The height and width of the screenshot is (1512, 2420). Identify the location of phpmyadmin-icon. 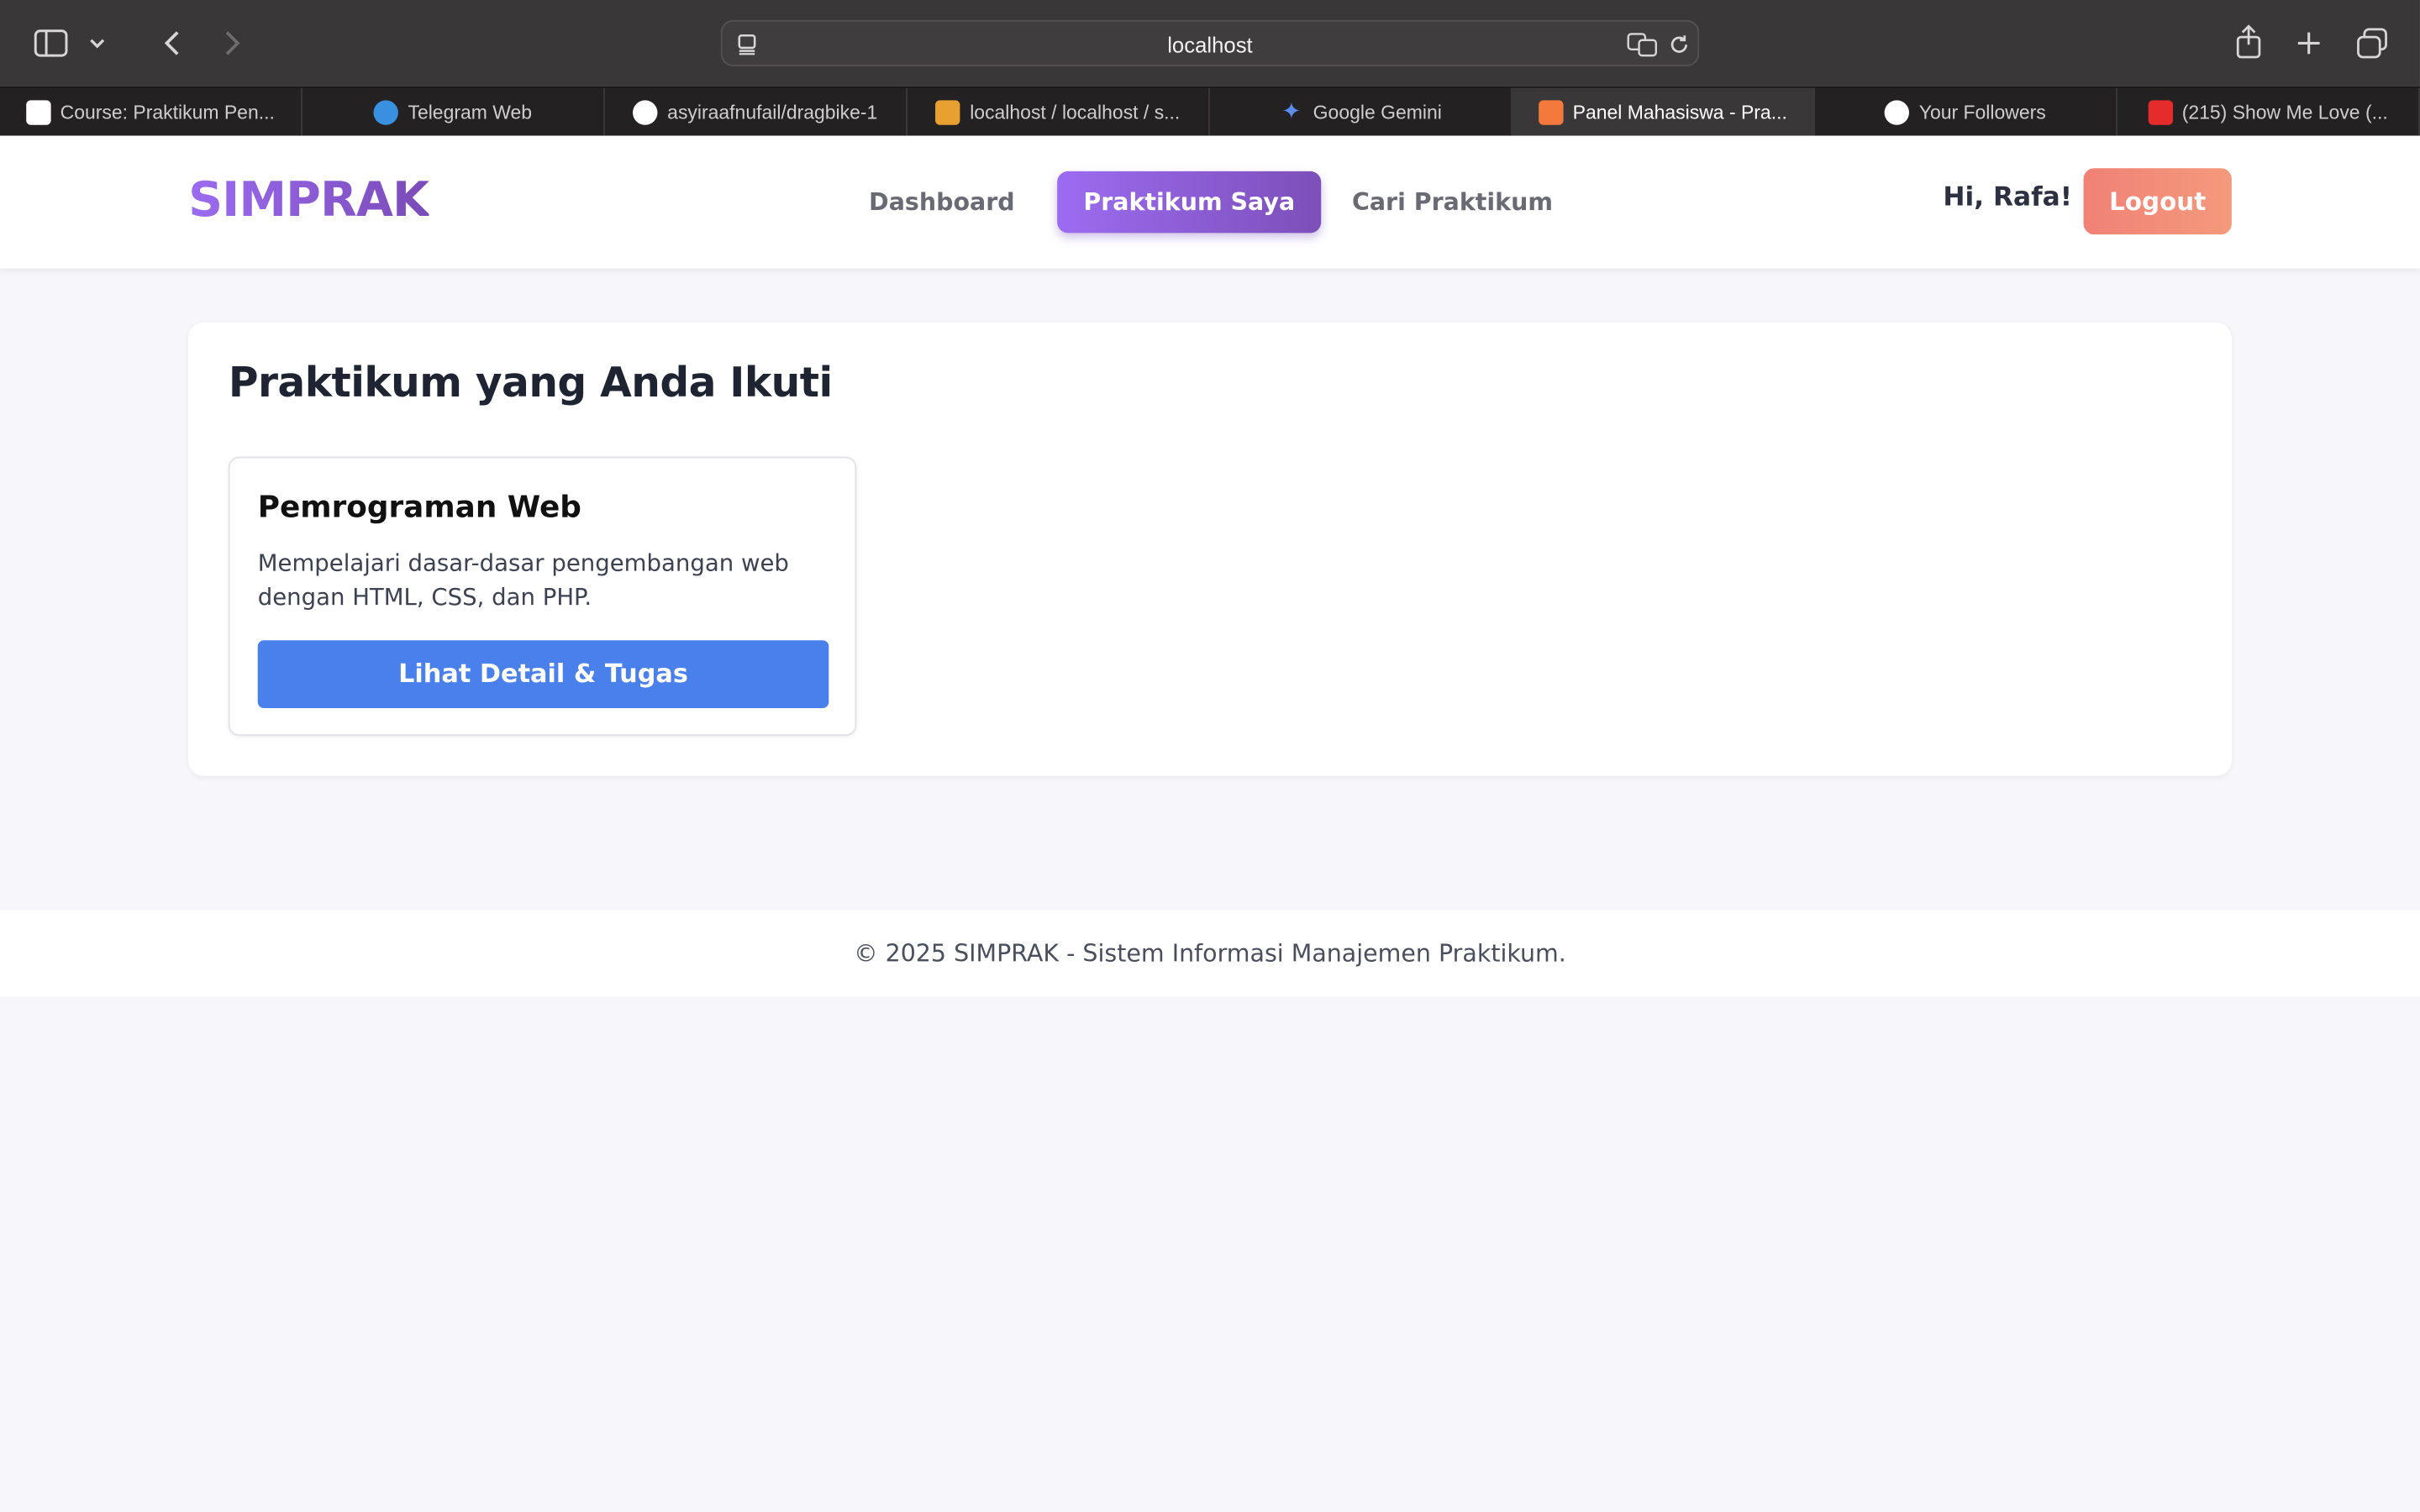
(948, 112).